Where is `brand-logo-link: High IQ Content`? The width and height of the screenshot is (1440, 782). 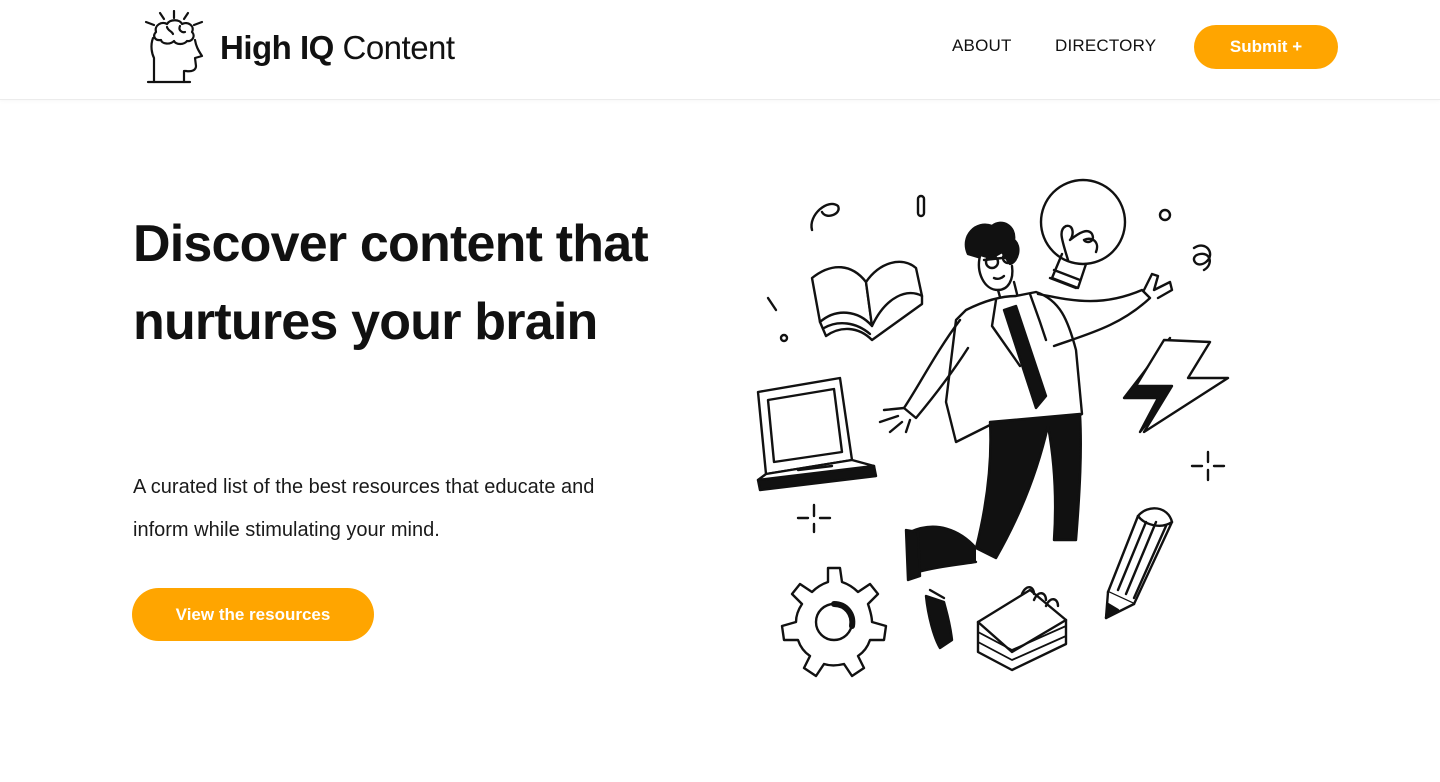
brand-logo-link: High IQ Content is located at coordinates (297, 47).